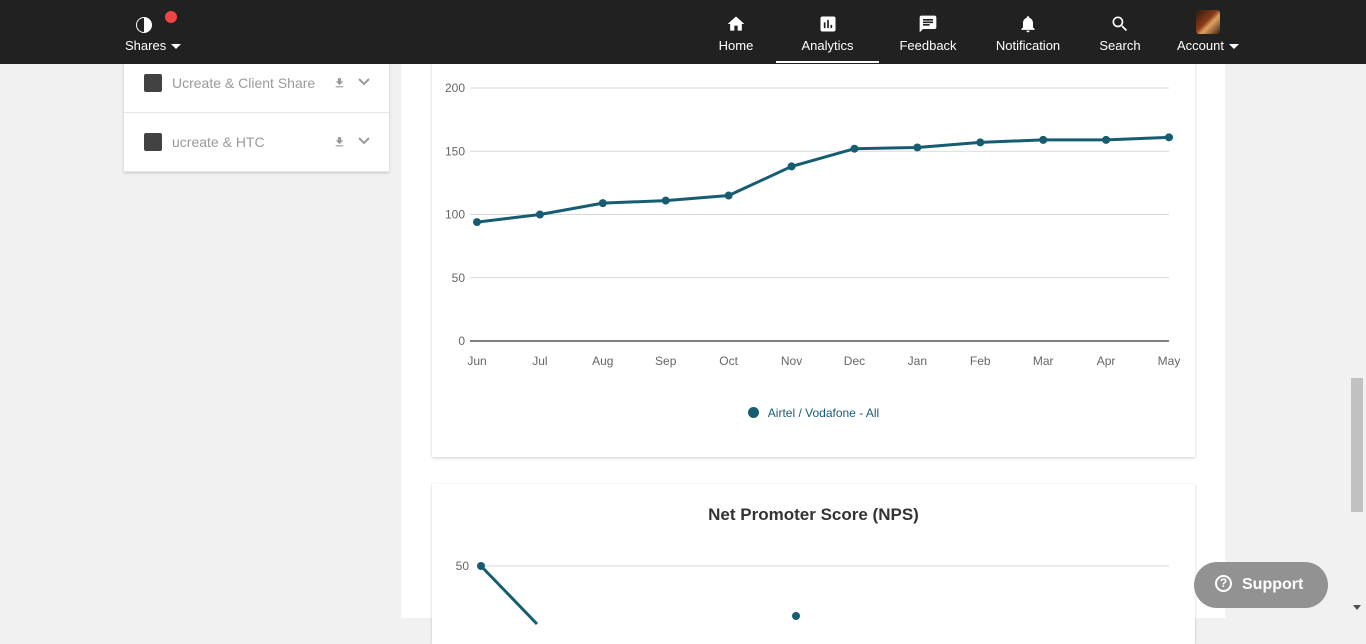 The image size is (1366, 644). Describe the element at coordinates (827, 24) in the screenshot. I see `bar-chart-icon` at that location.